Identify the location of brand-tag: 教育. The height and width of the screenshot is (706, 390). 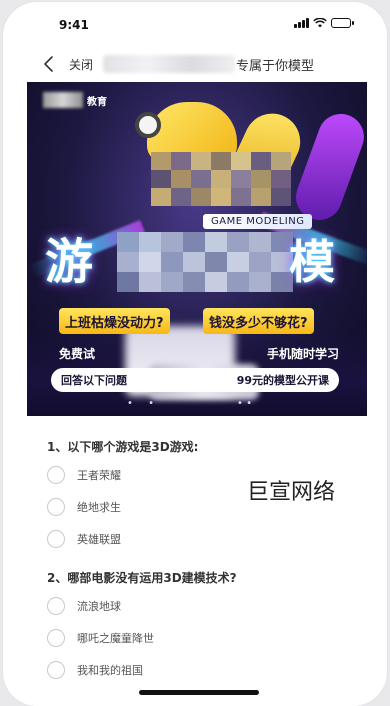
(75, 100).